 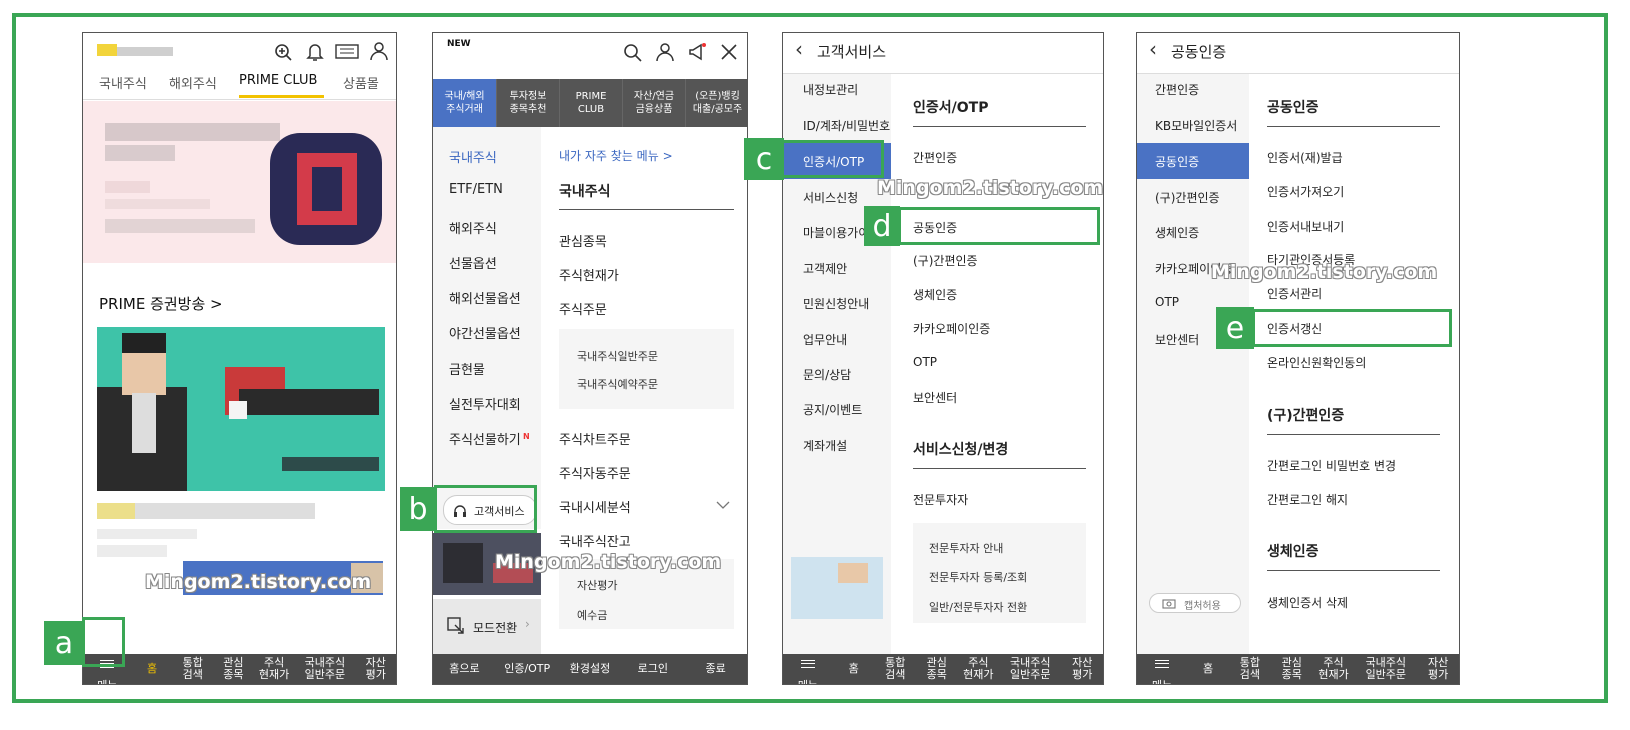 What do you see at coordinates (595, 540) in the screenshot?
I see `menu-item-balance: 국내주식잔고` at bounding box center [595, 540].